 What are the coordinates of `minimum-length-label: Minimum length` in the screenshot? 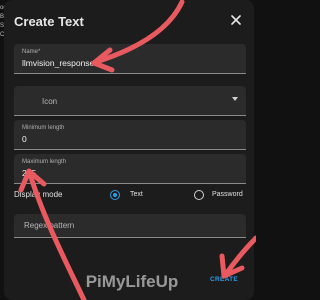 It's located at (43, 128).